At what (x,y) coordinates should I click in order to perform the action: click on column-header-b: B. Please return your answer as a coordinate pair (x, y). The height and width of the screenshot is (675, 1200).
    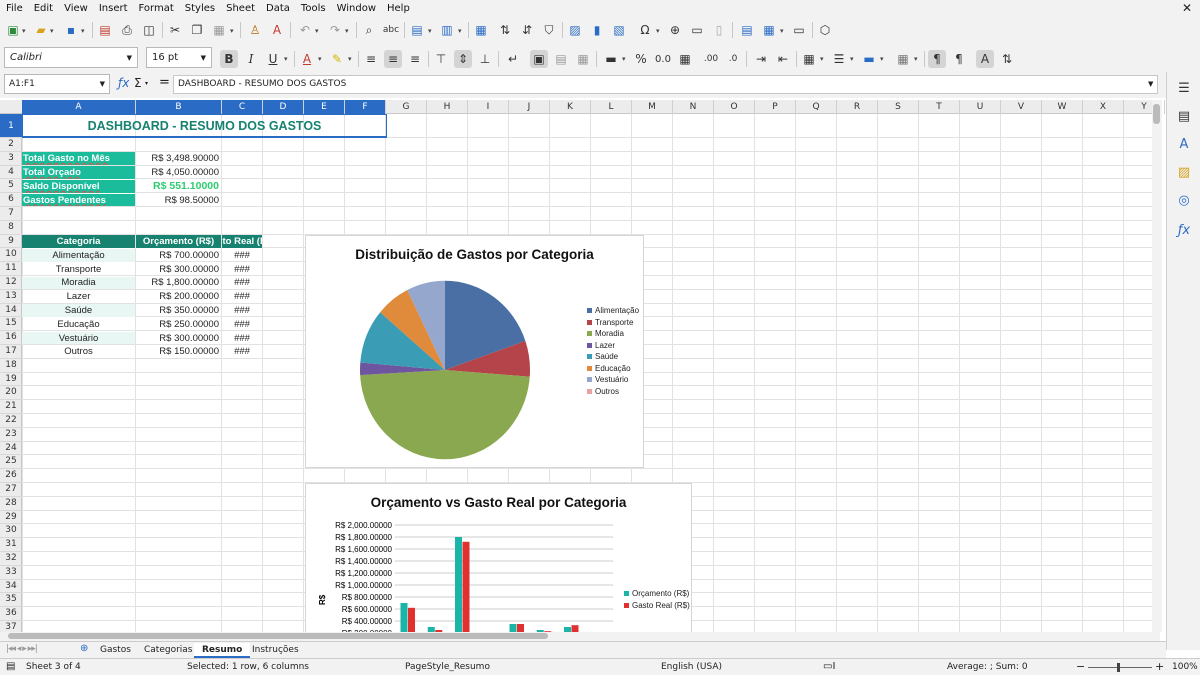
    Looking at the image, I should click on (179, 107).